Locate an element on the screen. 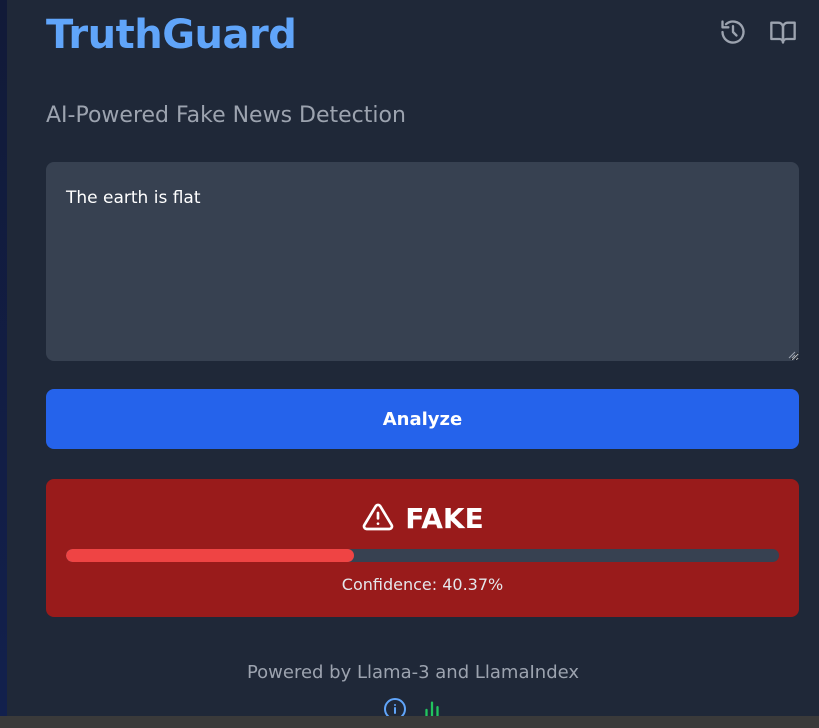  verdict-label: FAKE is located at coordinates (444, 518).